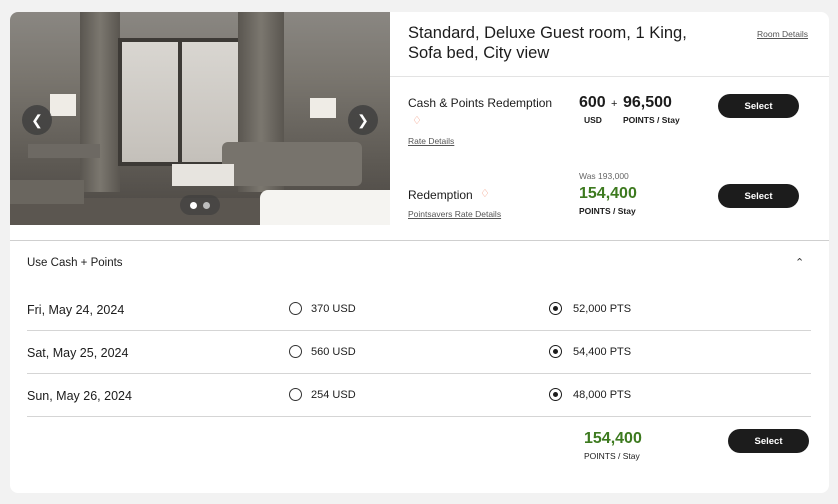  What do you see at coordinates (602, 395) in the screenshot?
I see `points-option: 48,000 PTS` at bounding box center [602, 395].